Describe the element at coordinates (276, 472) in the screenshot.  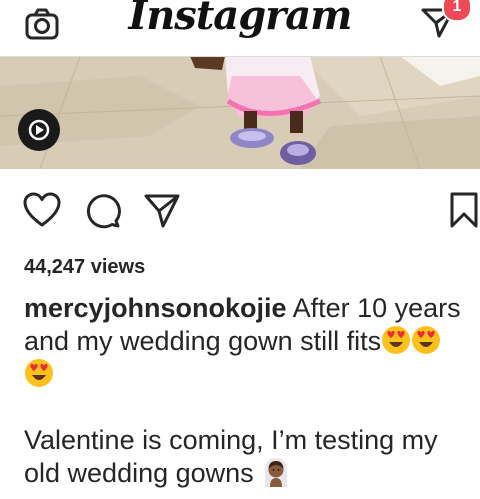
I see `bride-emoji` at that location.